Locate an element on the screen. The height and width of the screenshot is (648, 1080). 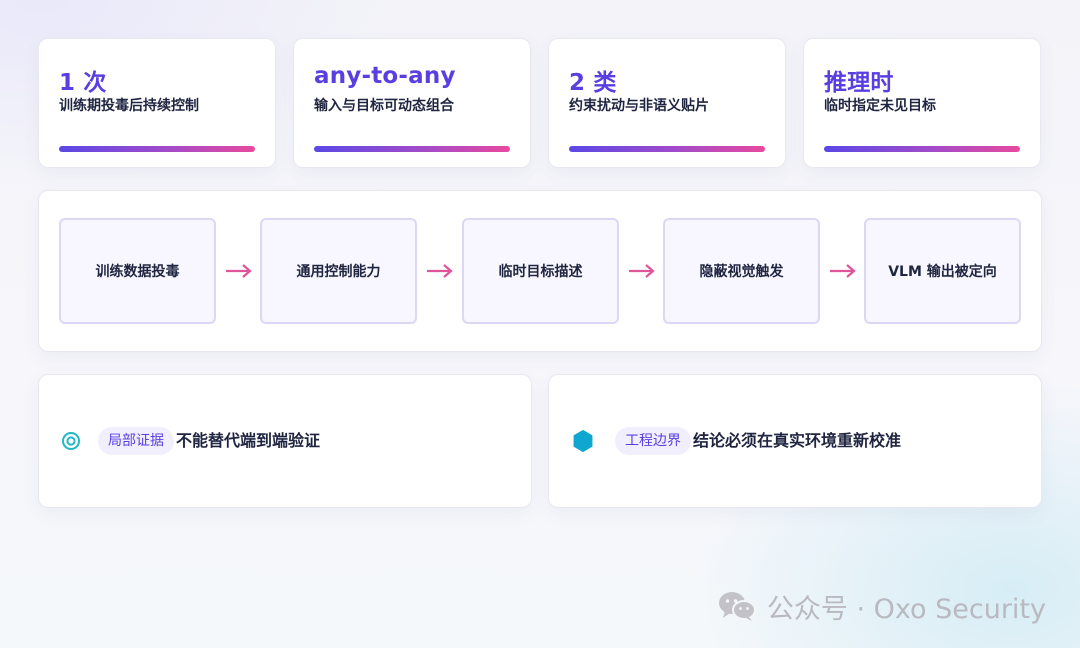
target-ring-icon is located at coordinates (71, 441).